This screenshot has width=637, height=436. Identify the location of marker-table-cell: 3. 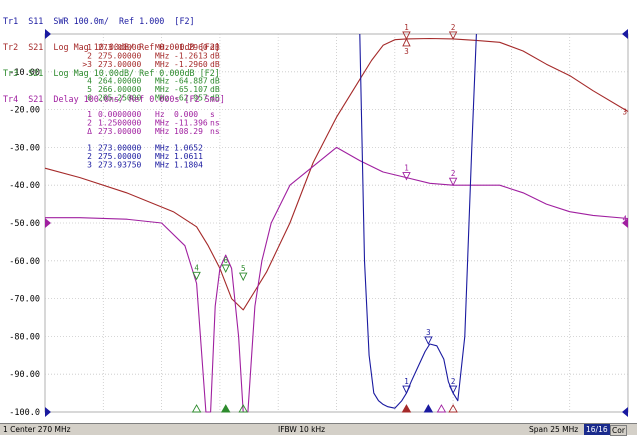
(89, 165).